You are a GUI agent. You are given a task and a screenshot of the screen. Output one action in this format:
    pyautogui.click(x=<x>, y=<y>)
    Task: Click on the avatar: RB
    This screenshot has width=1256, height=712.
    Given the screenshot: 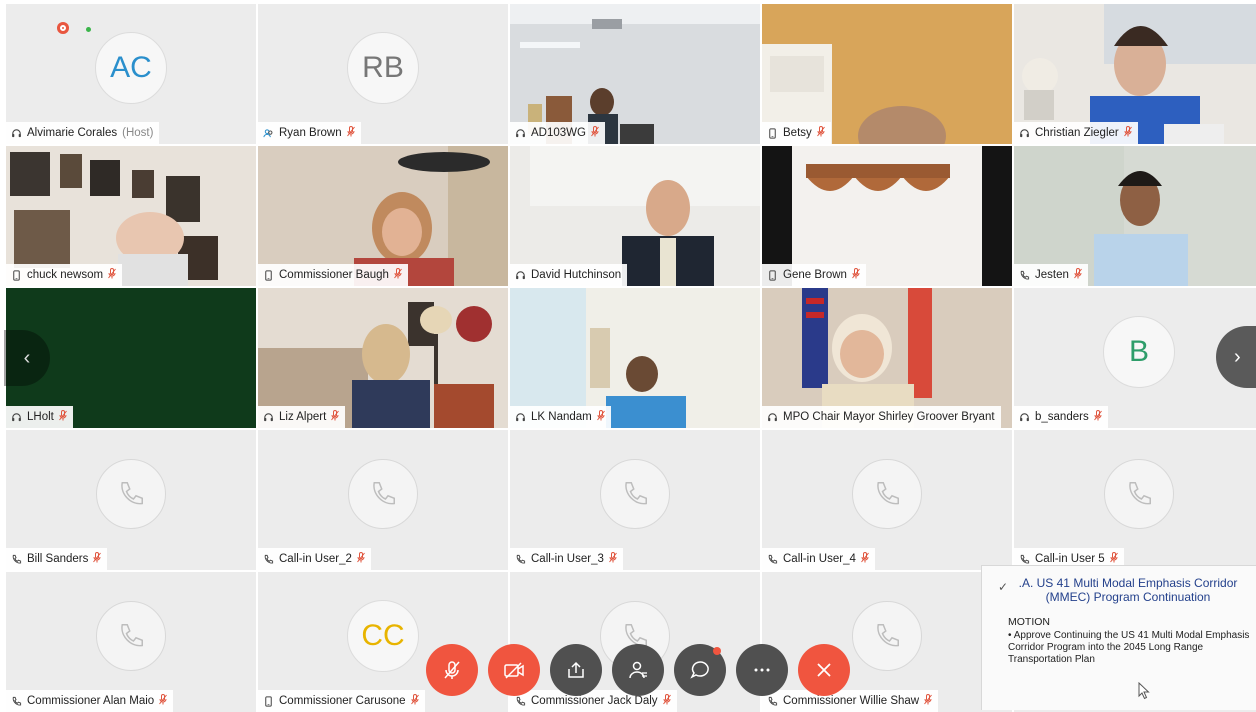 What is the action you would take?
    pyautogui.click(x=383, y=68)
    